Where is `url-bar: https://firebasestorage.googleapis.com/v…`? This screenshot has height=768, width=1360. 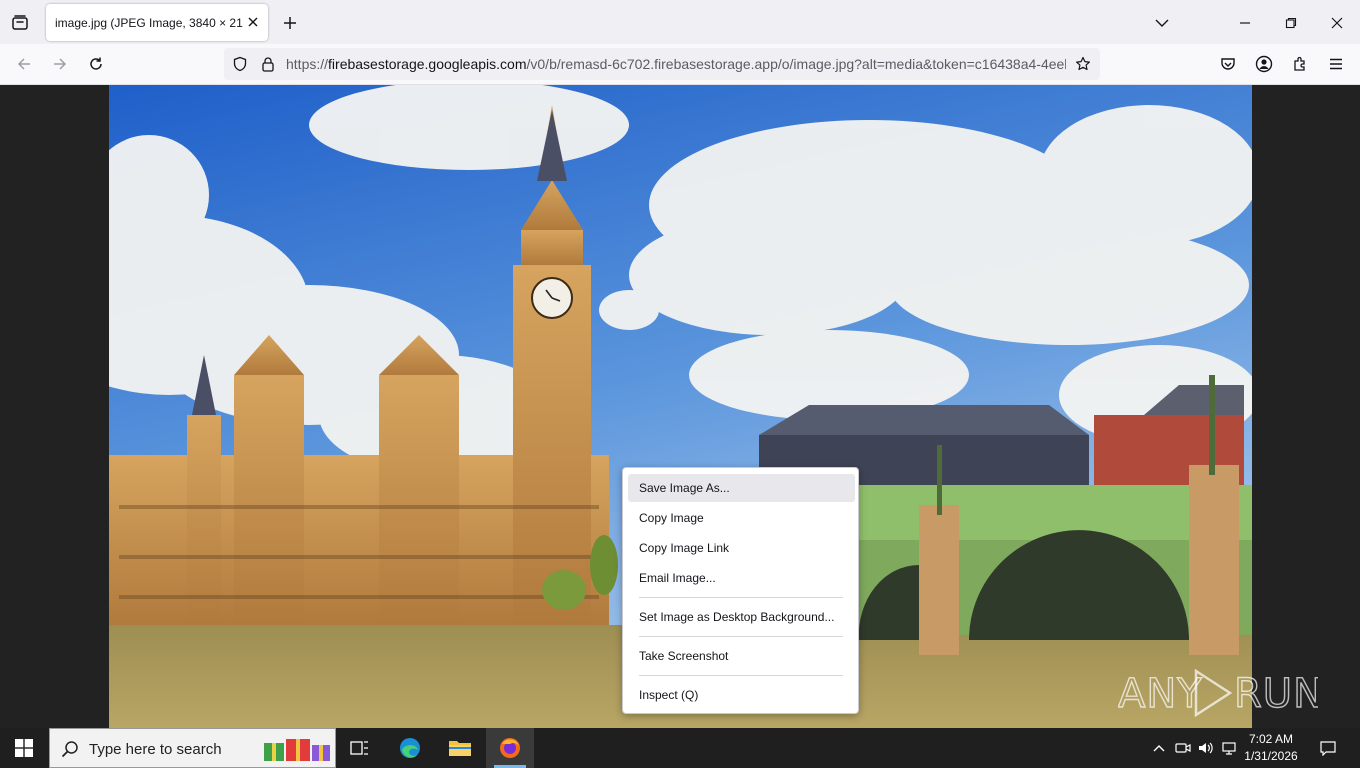
url-bar: https://firebasestorage.googleapis.com/v… is located at coordinates (662, 64).